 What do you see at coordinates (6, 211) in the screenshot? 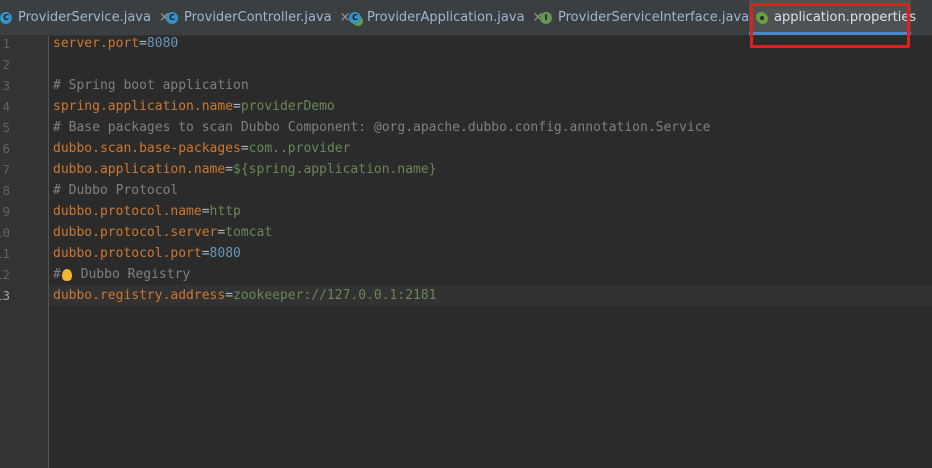
I see `line-number: 9` at bounding box center [6, 211].